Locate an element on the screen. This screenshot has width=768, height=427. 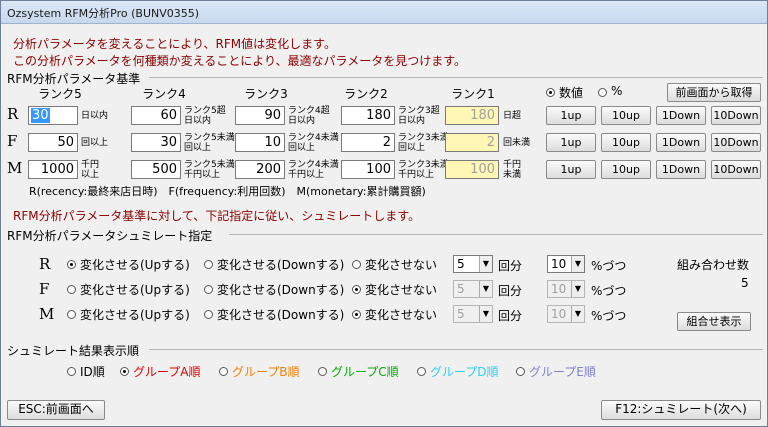
m-10up-button: 10up is located at coordinates (626, 169).